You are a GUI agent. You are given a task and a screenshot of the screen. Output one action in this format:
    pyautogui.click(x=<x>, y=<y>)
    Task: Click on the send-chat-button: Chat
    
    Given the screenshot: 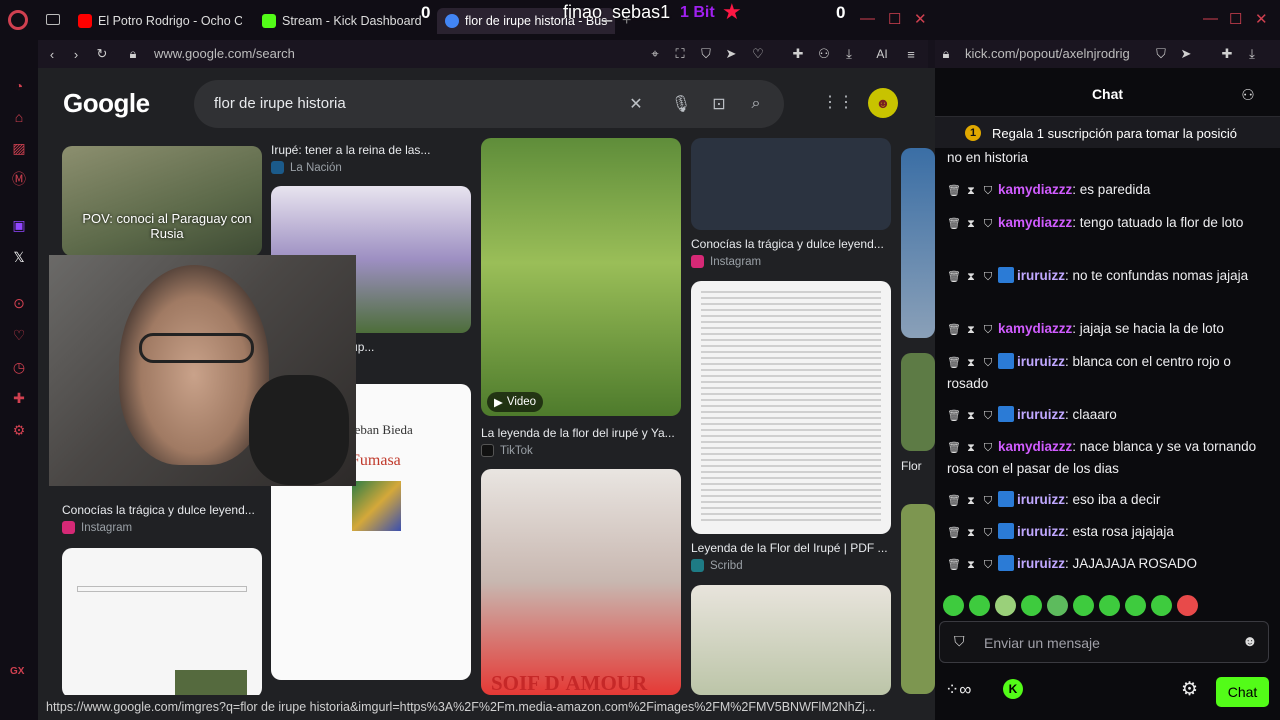 What is the action you would take?
    pyautogui.click(x=1242, y=692)
    